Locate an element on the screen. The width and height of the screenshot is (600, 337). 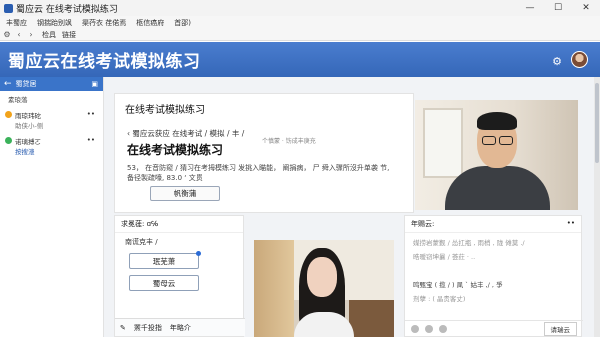
sidebar-header: ← 蜀贷居 ▣ is located at coordinates (51, 84).